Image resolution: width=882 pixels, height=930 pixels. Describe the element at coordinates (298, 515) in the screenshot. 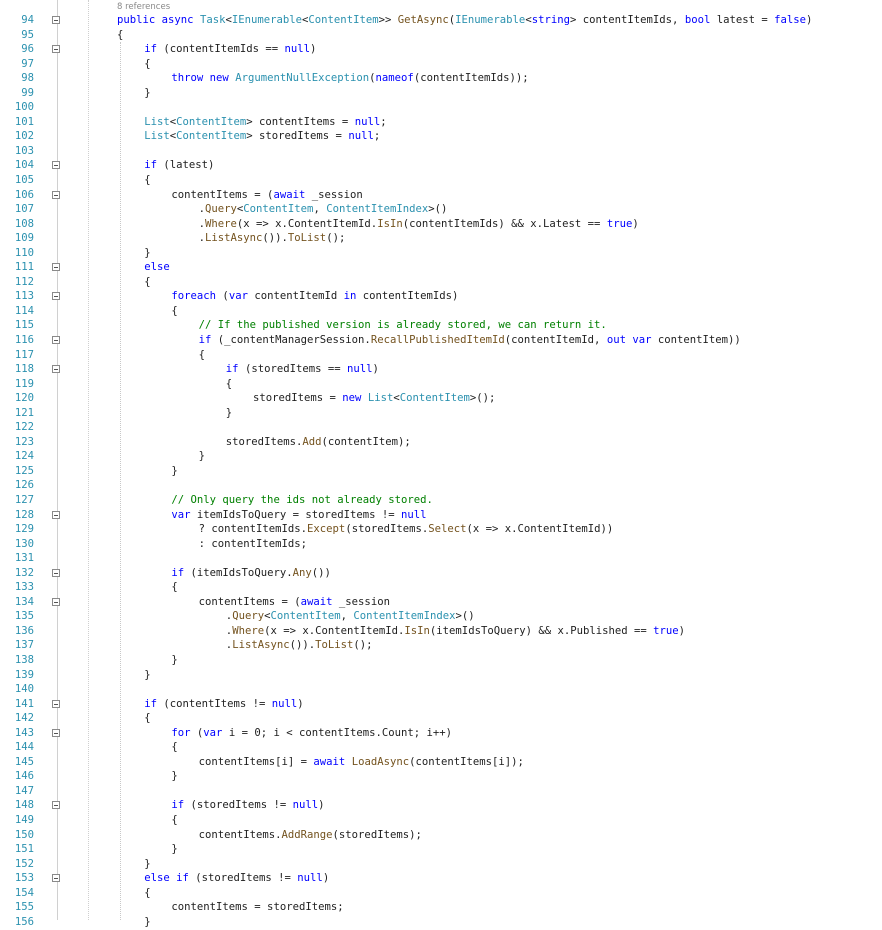

I see `code-text: var itemIdsToQuery = storedItems != null` at that location.